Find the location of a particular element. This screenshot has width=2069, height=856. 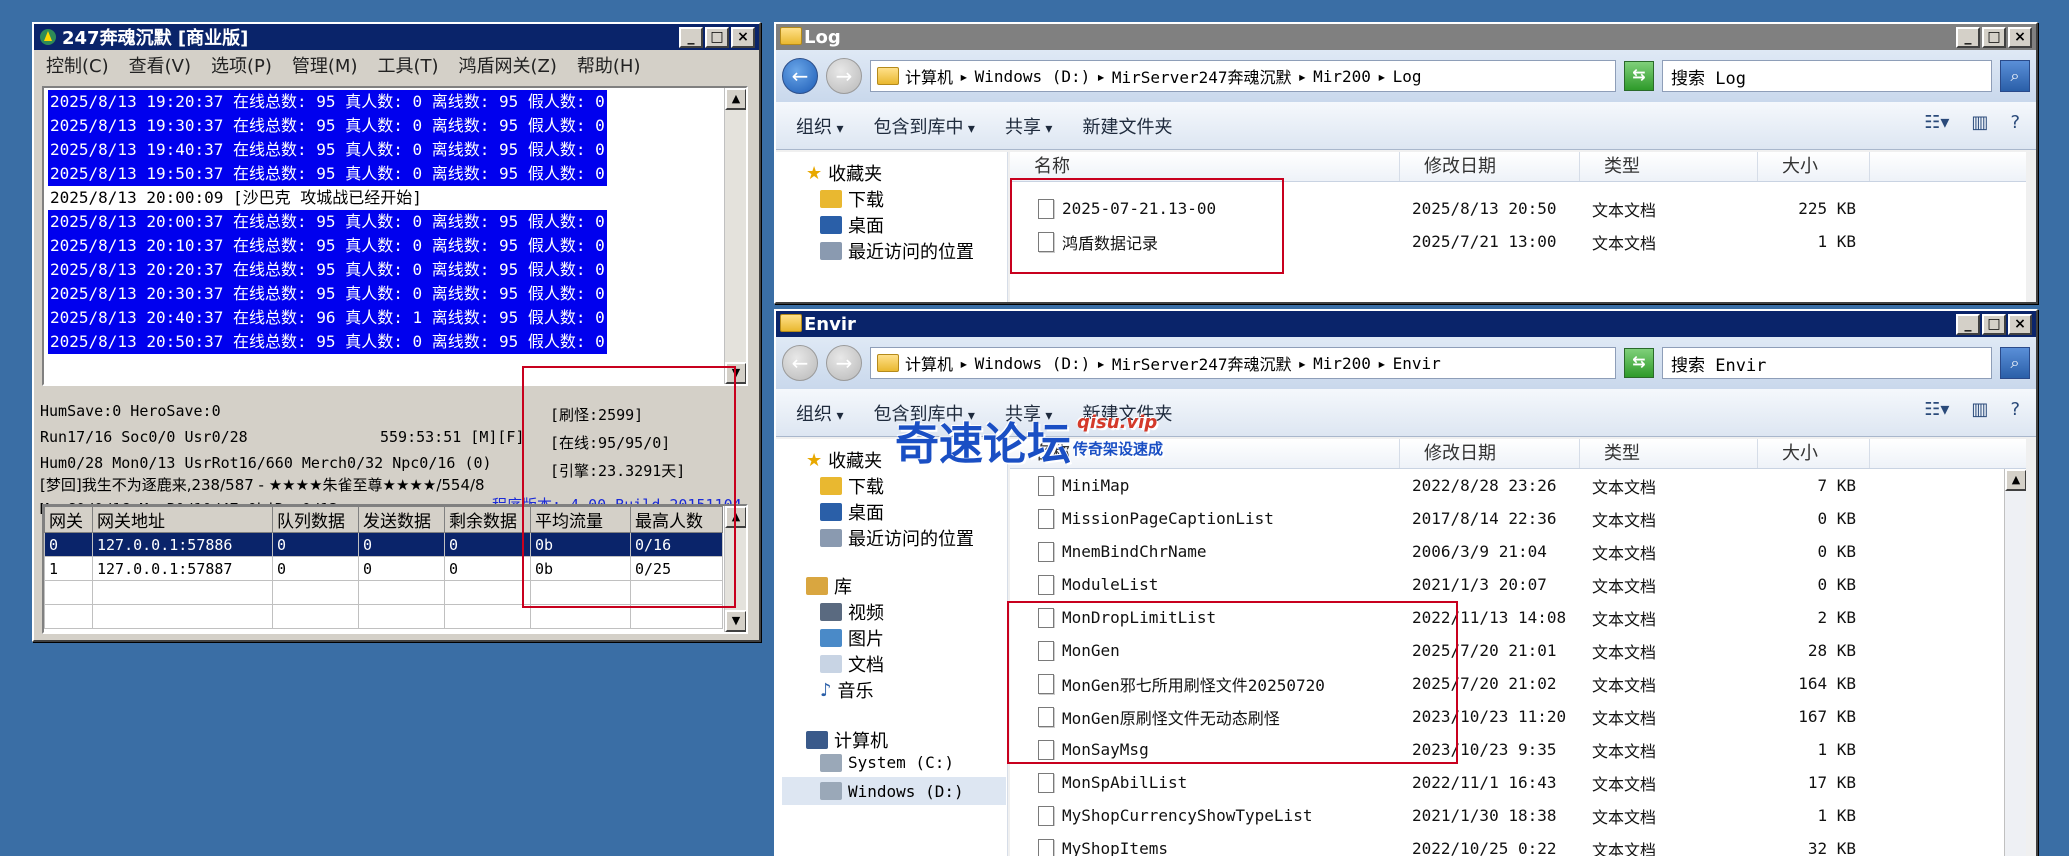

table-row: 1 127.0.0.1:57887 0 0 0 0b 0/25 is located at coordinates (383, 568).